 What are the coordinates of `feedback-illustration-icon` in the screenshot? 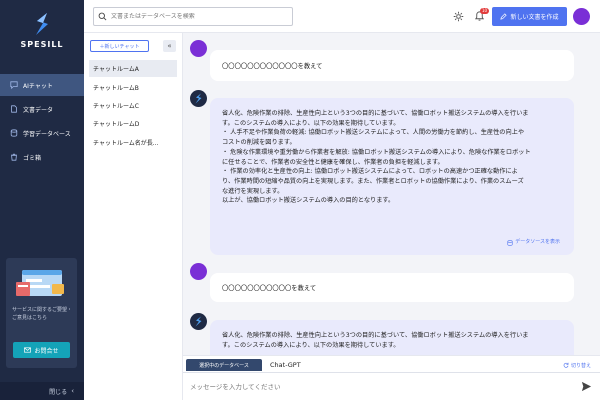 It's located at (40, 283).